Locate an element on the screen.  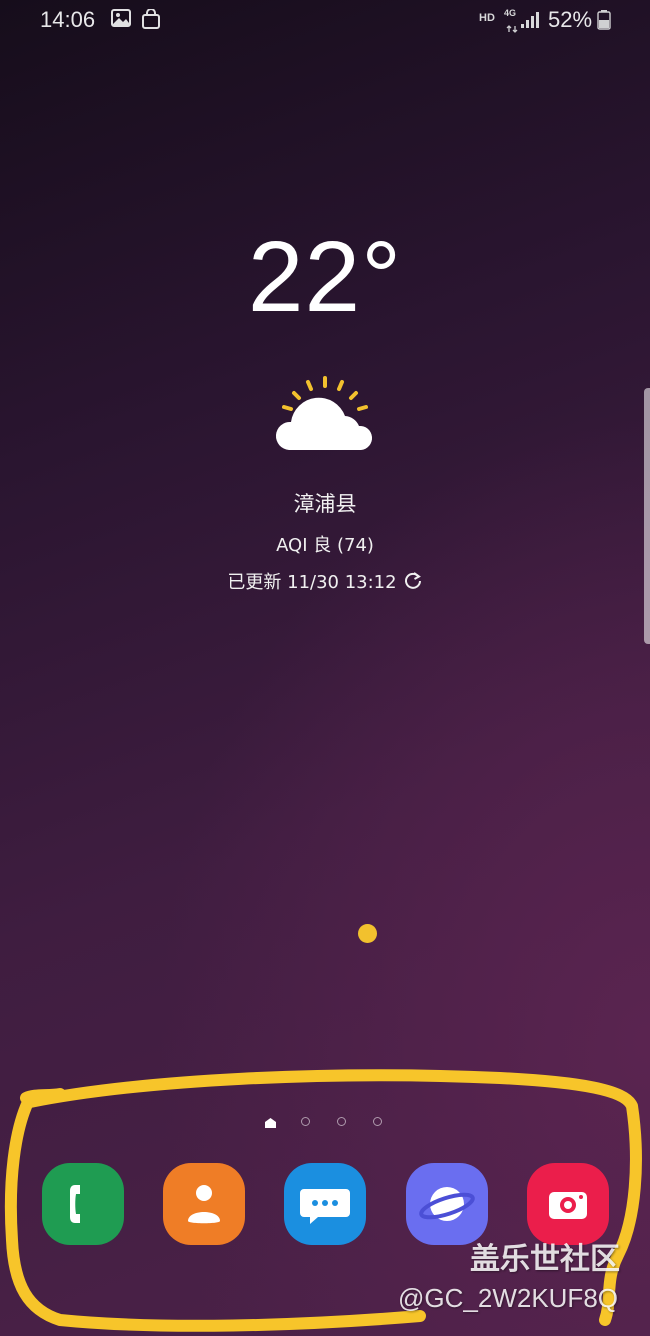
messages-icon is located at coordinates (325, 1206).